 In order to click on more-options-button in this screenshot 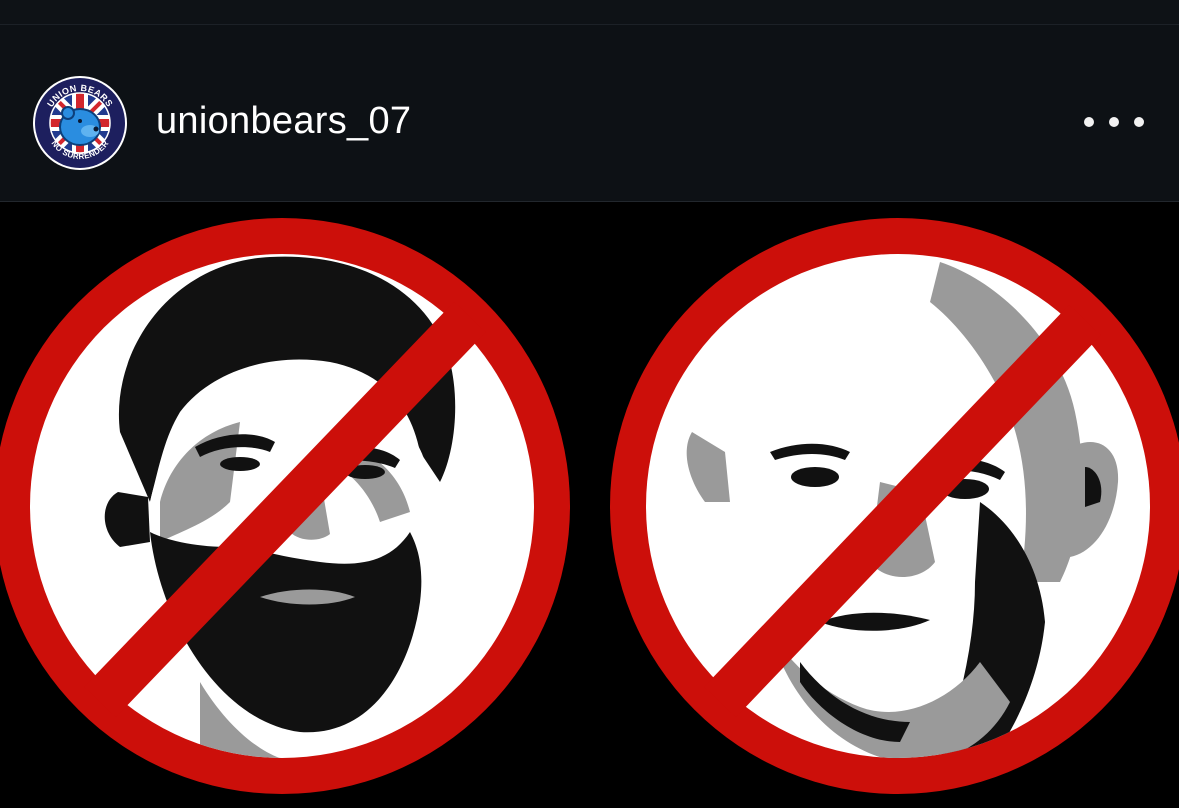, I will do `click(1114, 122)`.